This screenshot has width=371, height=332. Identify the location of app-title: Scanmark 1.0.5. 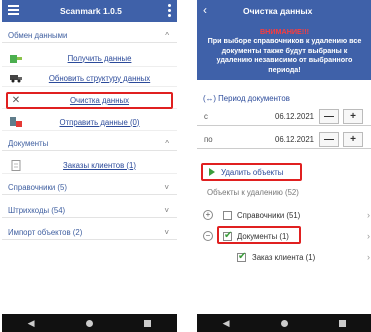
(91, 11).